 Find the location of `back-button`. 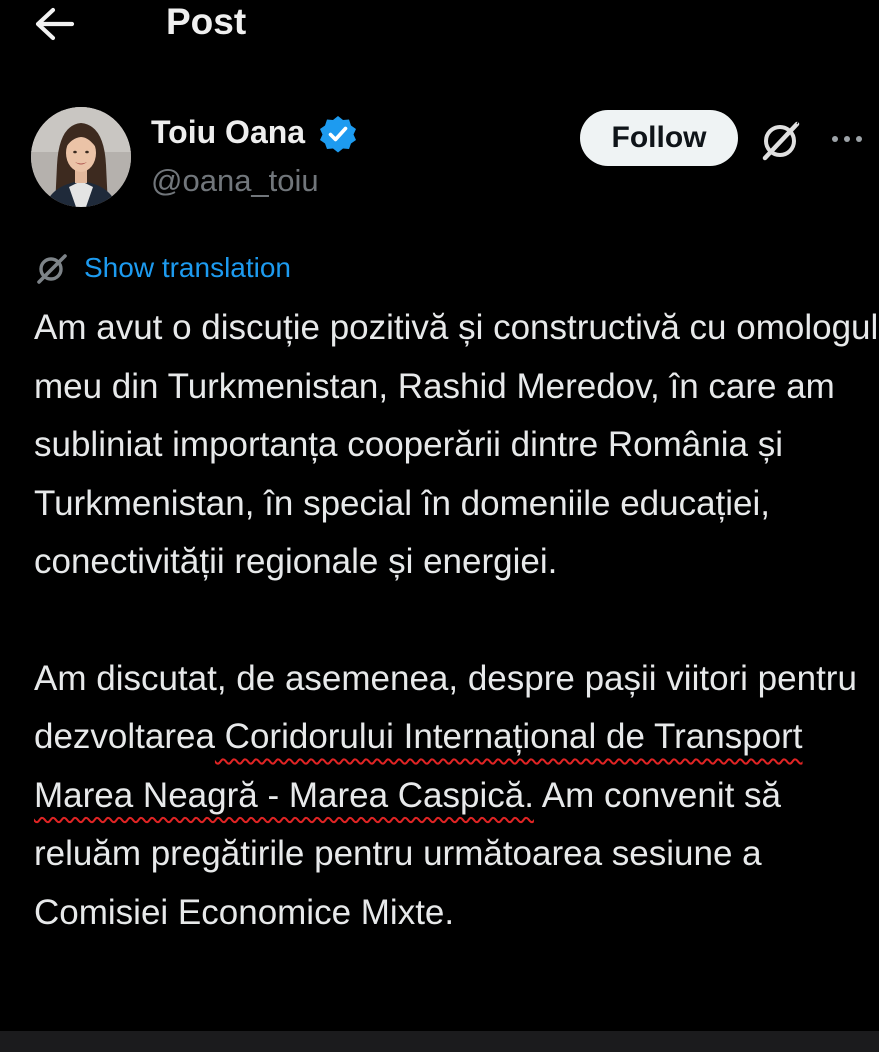

back-button is located at coordinates (55, 24).